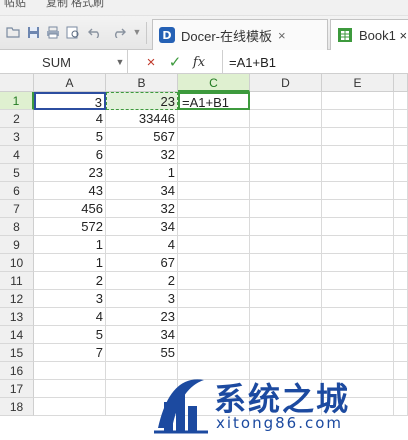 This screenshot has width=408, height=440. Describe the element at coordinates (17, 299) in the screenshot. I see `row-header: 12` at that location.